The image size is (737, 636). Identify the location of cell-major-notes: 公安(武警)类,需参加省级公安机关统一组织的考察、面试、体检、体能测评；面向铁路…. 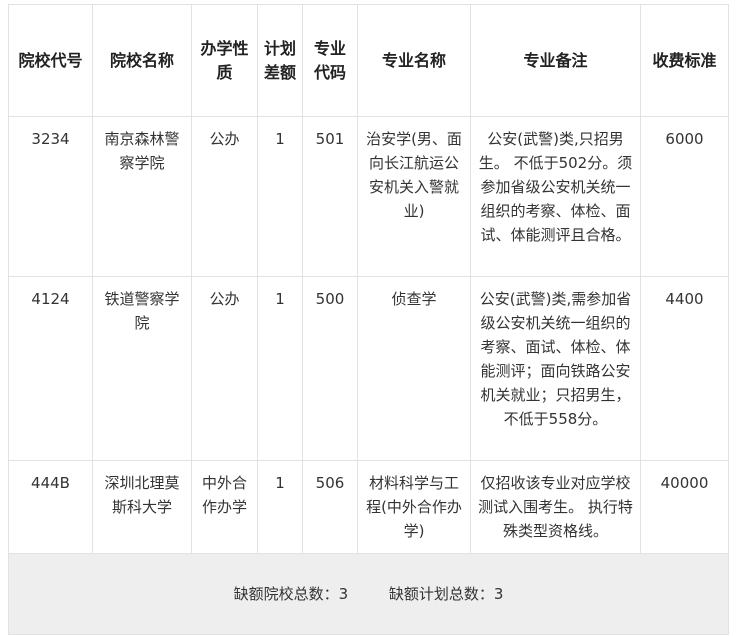
(555, 368).